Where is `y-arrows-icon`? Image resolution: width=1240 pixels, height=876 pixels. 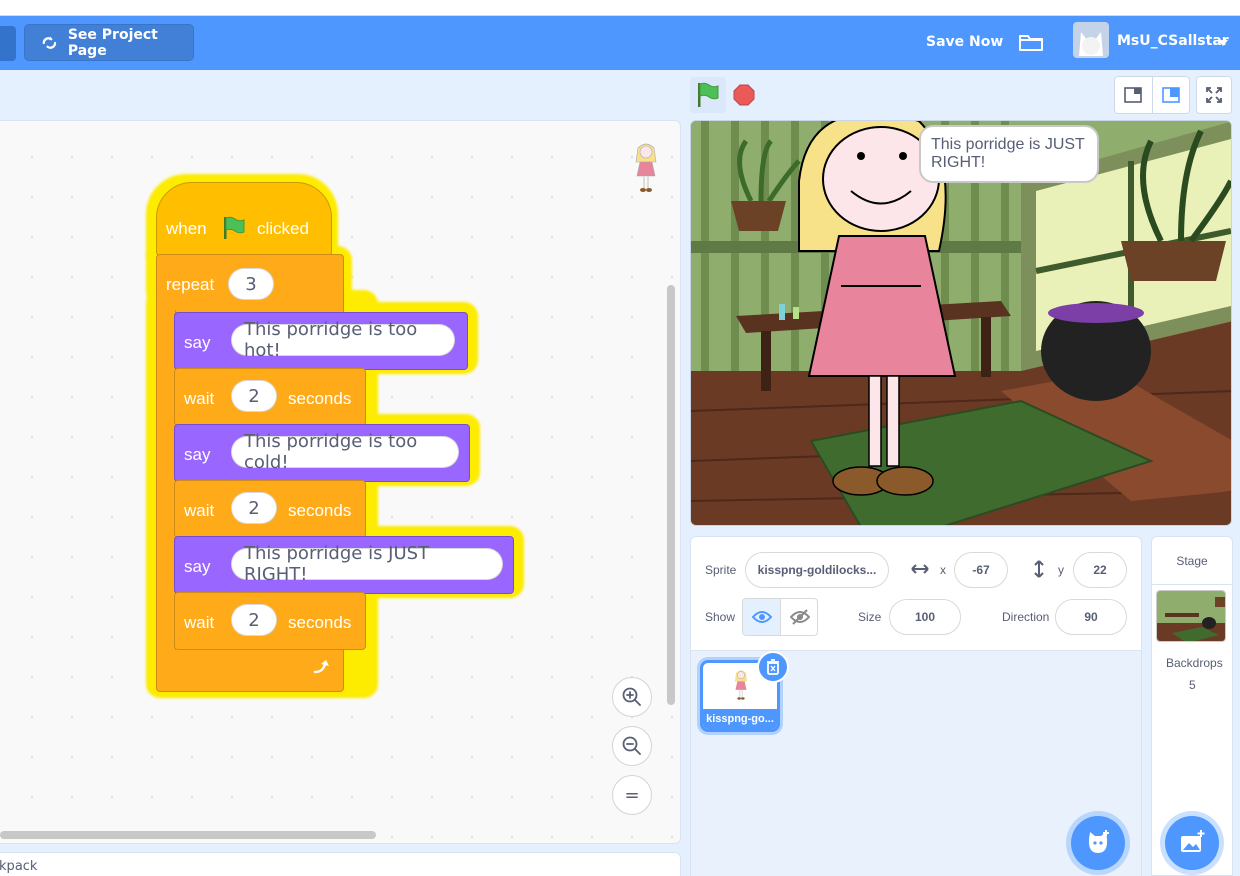
y-arrows-icon is located at coordinates (1039, 569).